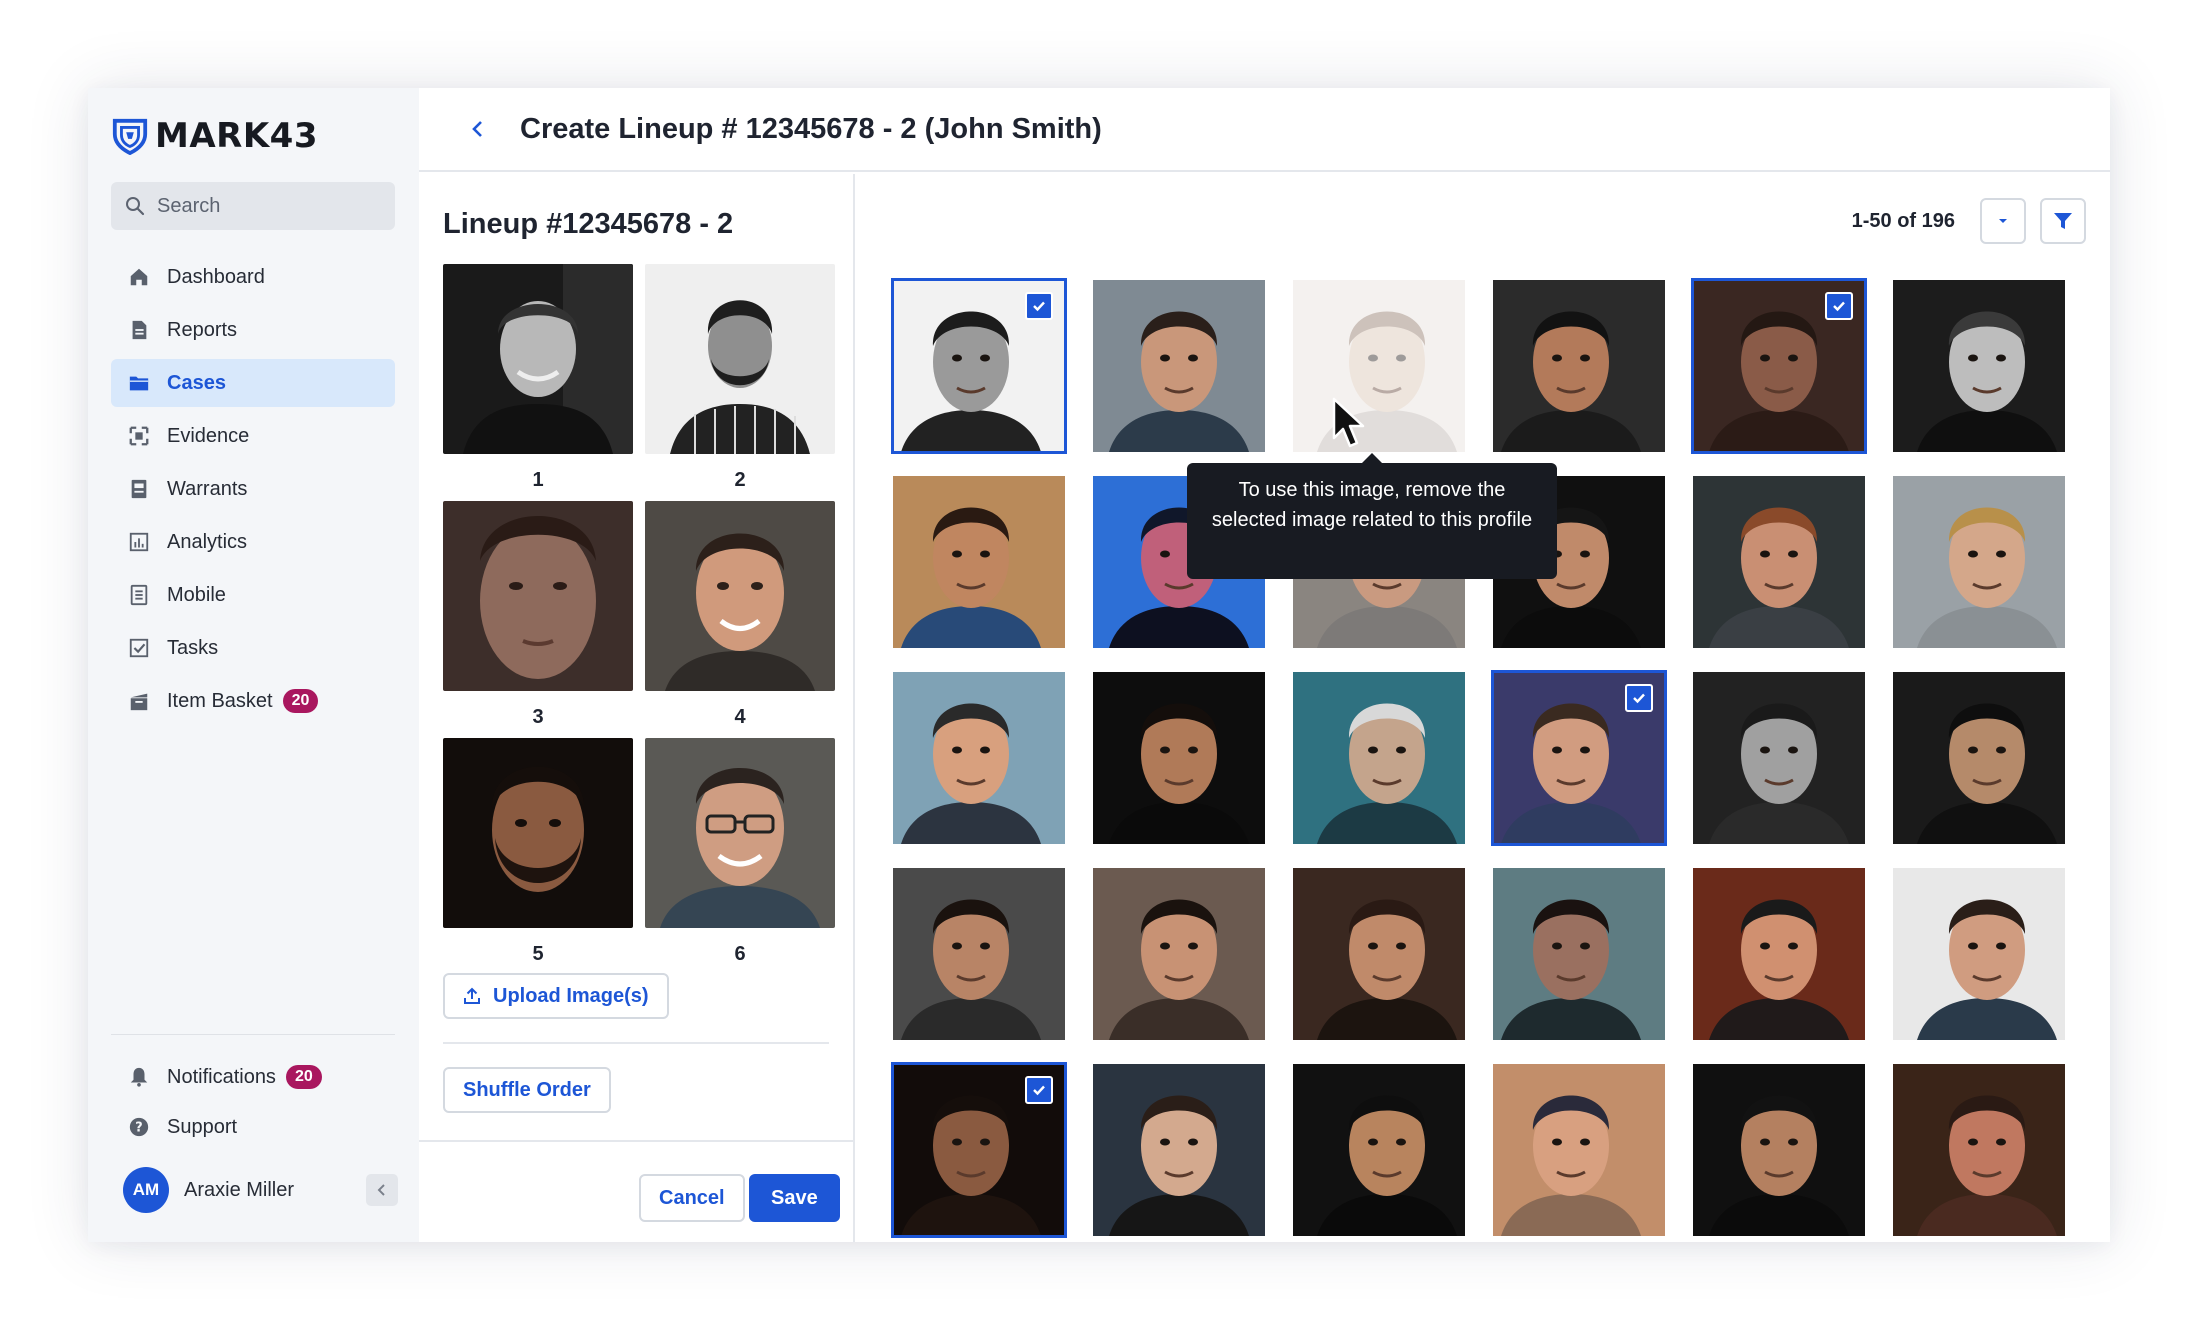  Describe the element at coordinates (253, 489) in the screenshot. I see `nav-item-warrants: Warrants` at that location.